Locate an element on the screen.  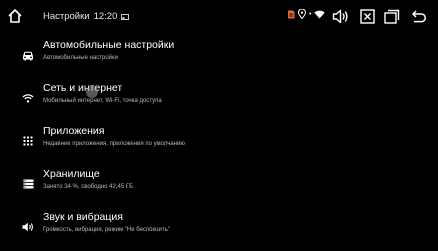
cast-icon is located at coordinates (125, 16).